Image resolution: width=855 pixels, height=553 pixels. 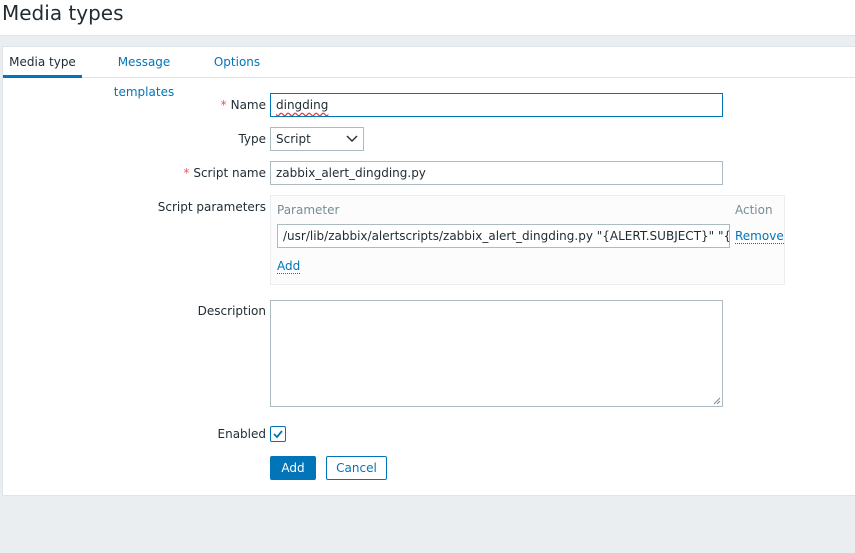 I want to click on type-select: Script, so click(x=317, y=139).